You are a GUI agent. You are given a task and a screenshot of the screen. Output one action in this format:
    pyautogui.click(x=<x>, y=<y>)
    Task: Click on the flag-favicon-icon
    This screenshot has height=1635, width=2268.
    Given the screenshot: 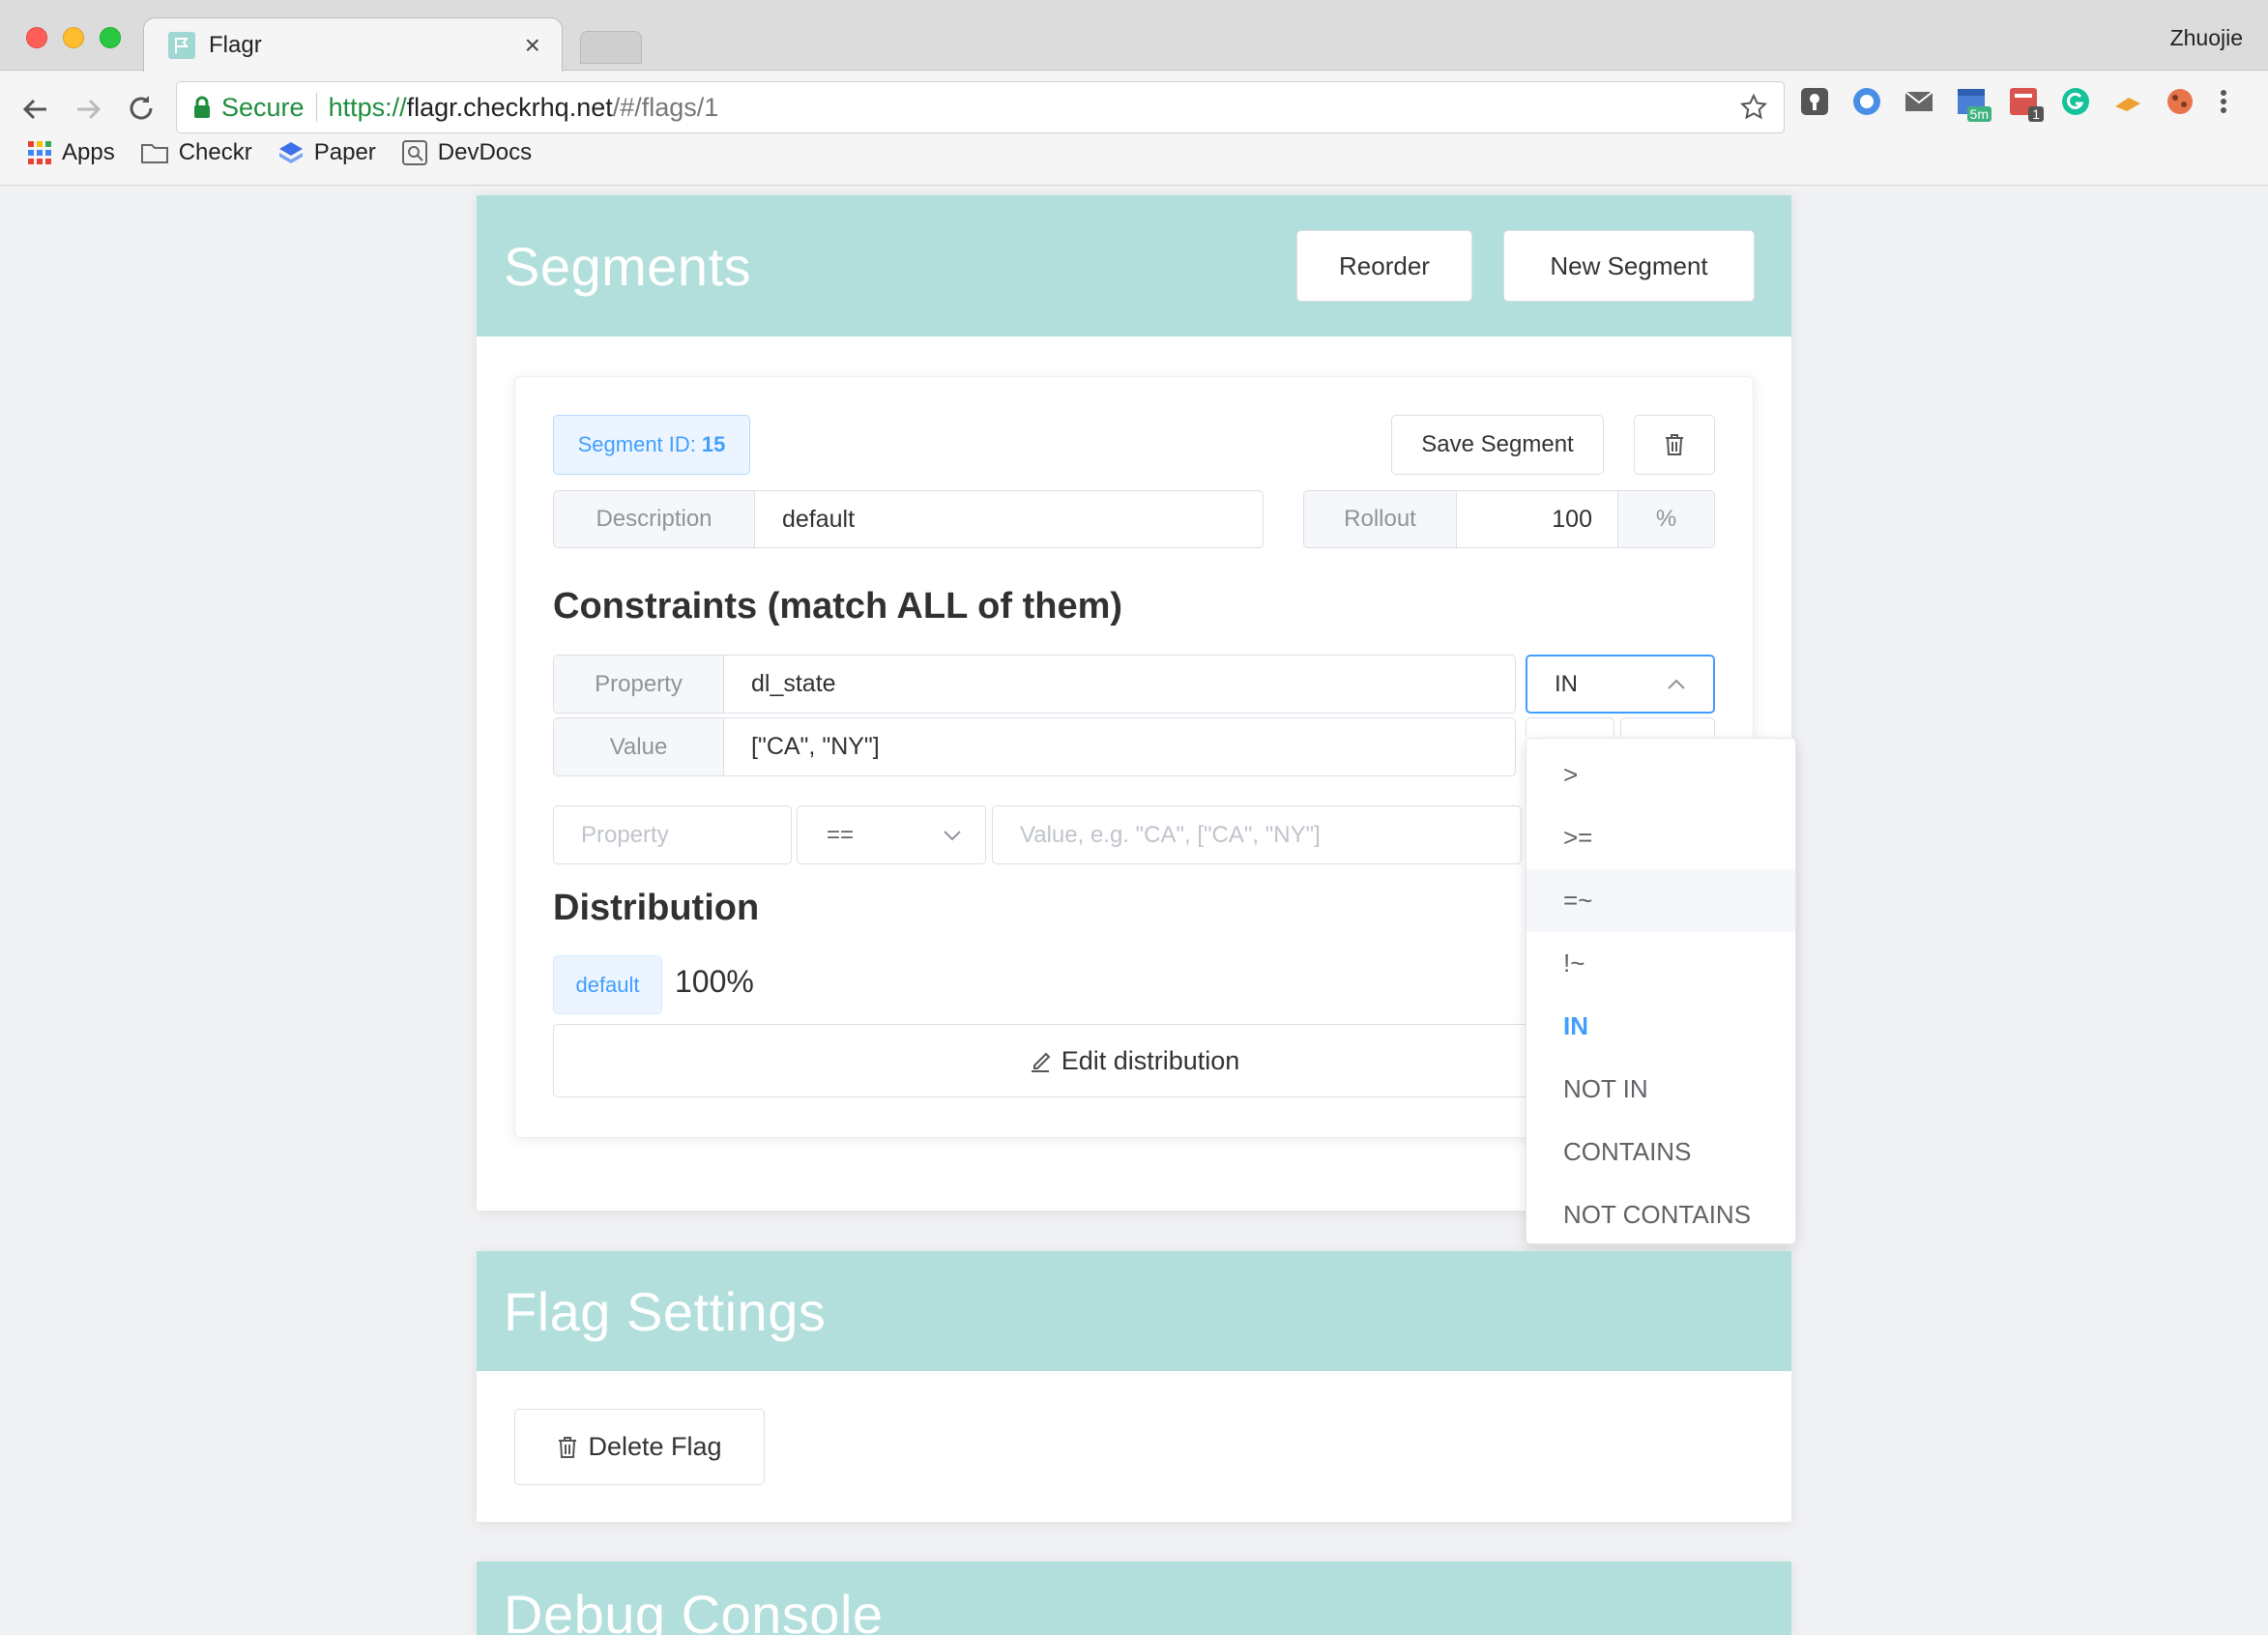 What is the action you would take?
    pyautogui.click(x=181, y=45)
    